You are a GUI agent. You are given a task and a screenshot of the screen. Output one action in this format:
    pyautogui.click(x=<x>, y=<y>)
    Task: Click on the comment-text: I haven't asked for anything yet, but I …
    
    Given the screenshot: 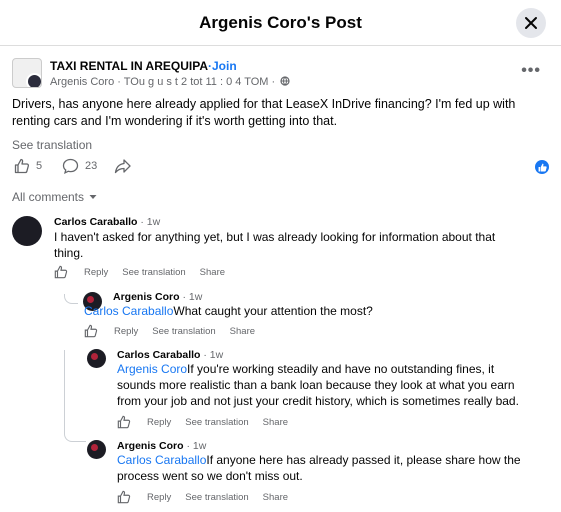 What is the action you would take?
    pyautogui.click(x=275, y=245)
    